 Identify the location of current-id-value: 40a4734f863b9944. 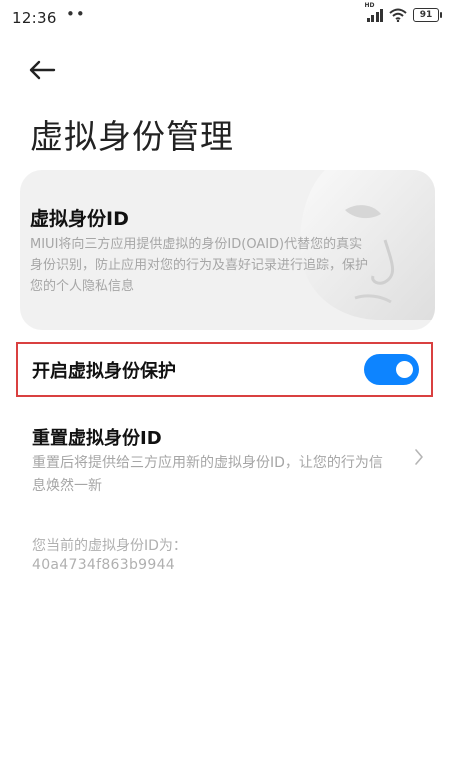
(103, 565).